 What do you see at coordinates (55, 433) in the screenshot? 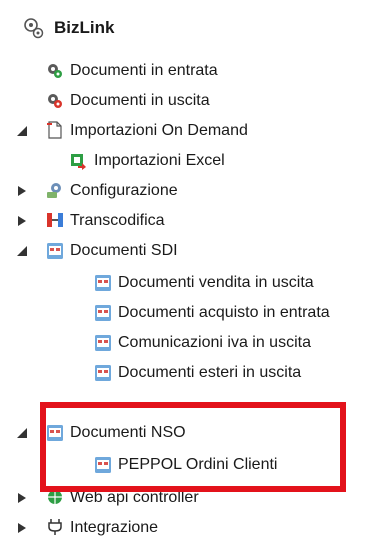
I see `nso-folder-icon` at bounding box center [55, 433].